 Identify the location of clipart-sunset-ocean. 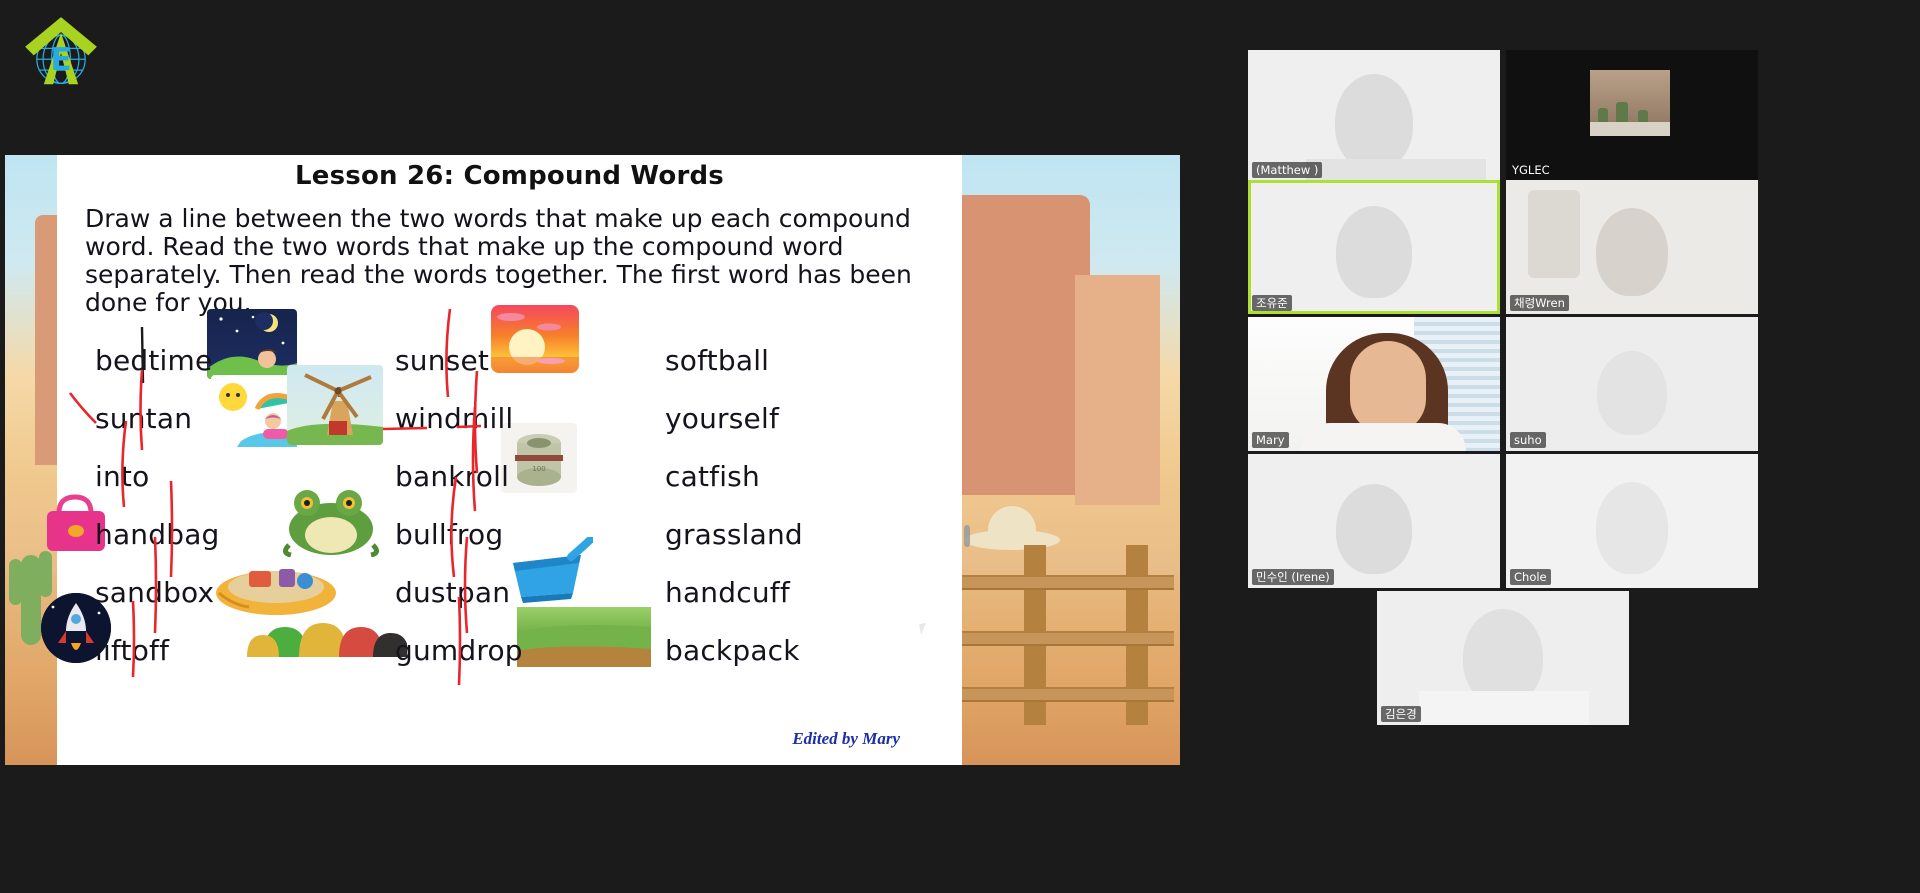
(535, 339).